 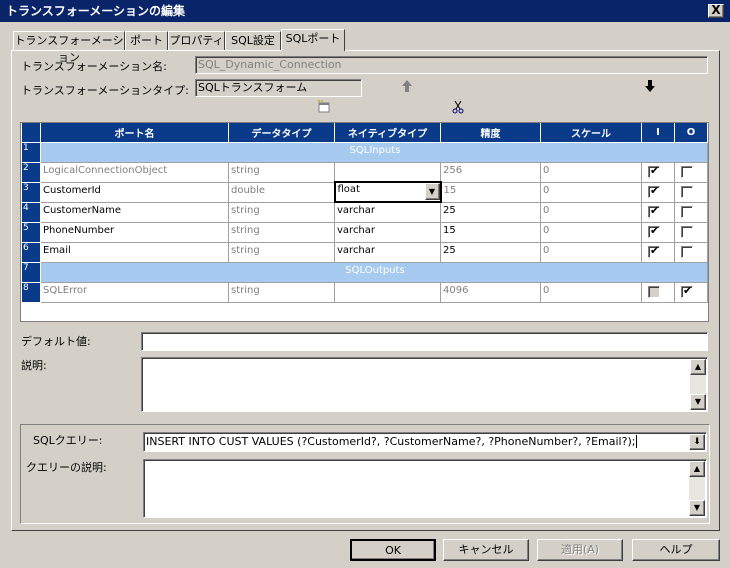 I want to click on table-row: 3 CustomerId double float ▼ 15 0 ✔, so click(x=364, y=192).